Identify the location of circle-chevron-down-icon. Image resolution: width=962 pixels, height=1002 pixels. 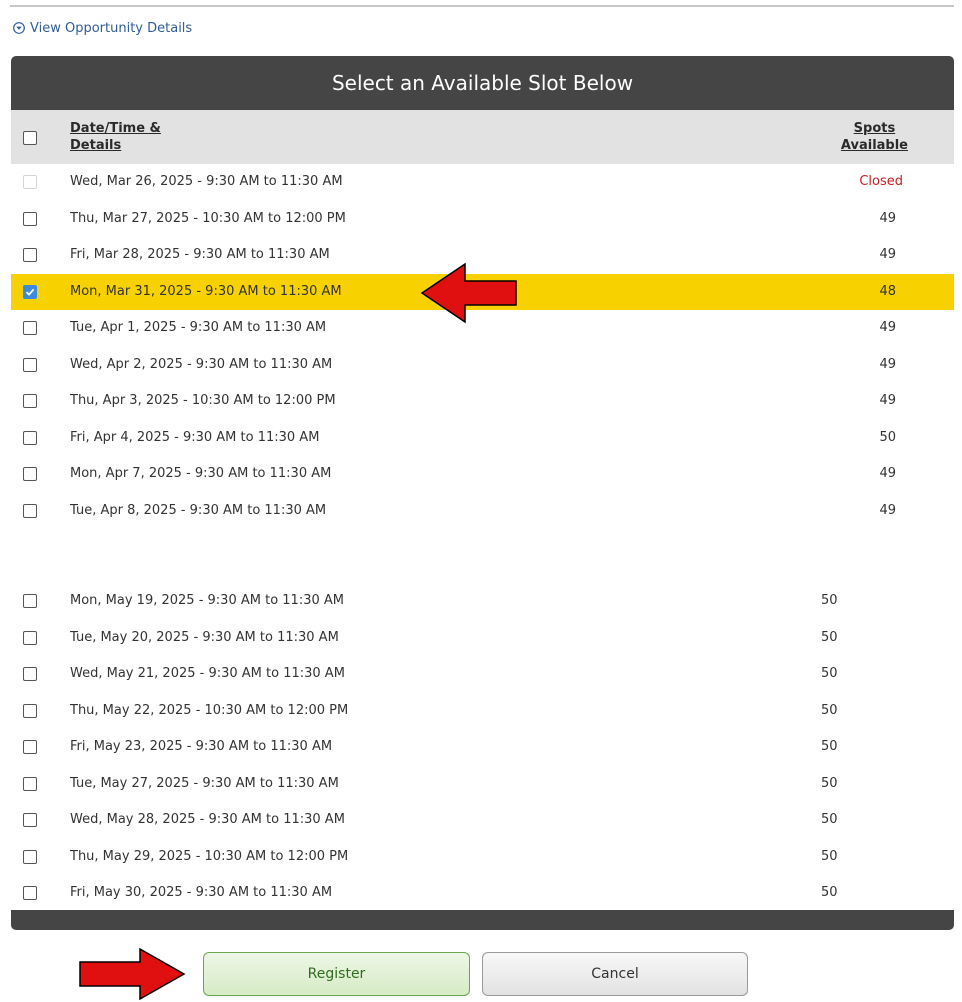
(19, 28).